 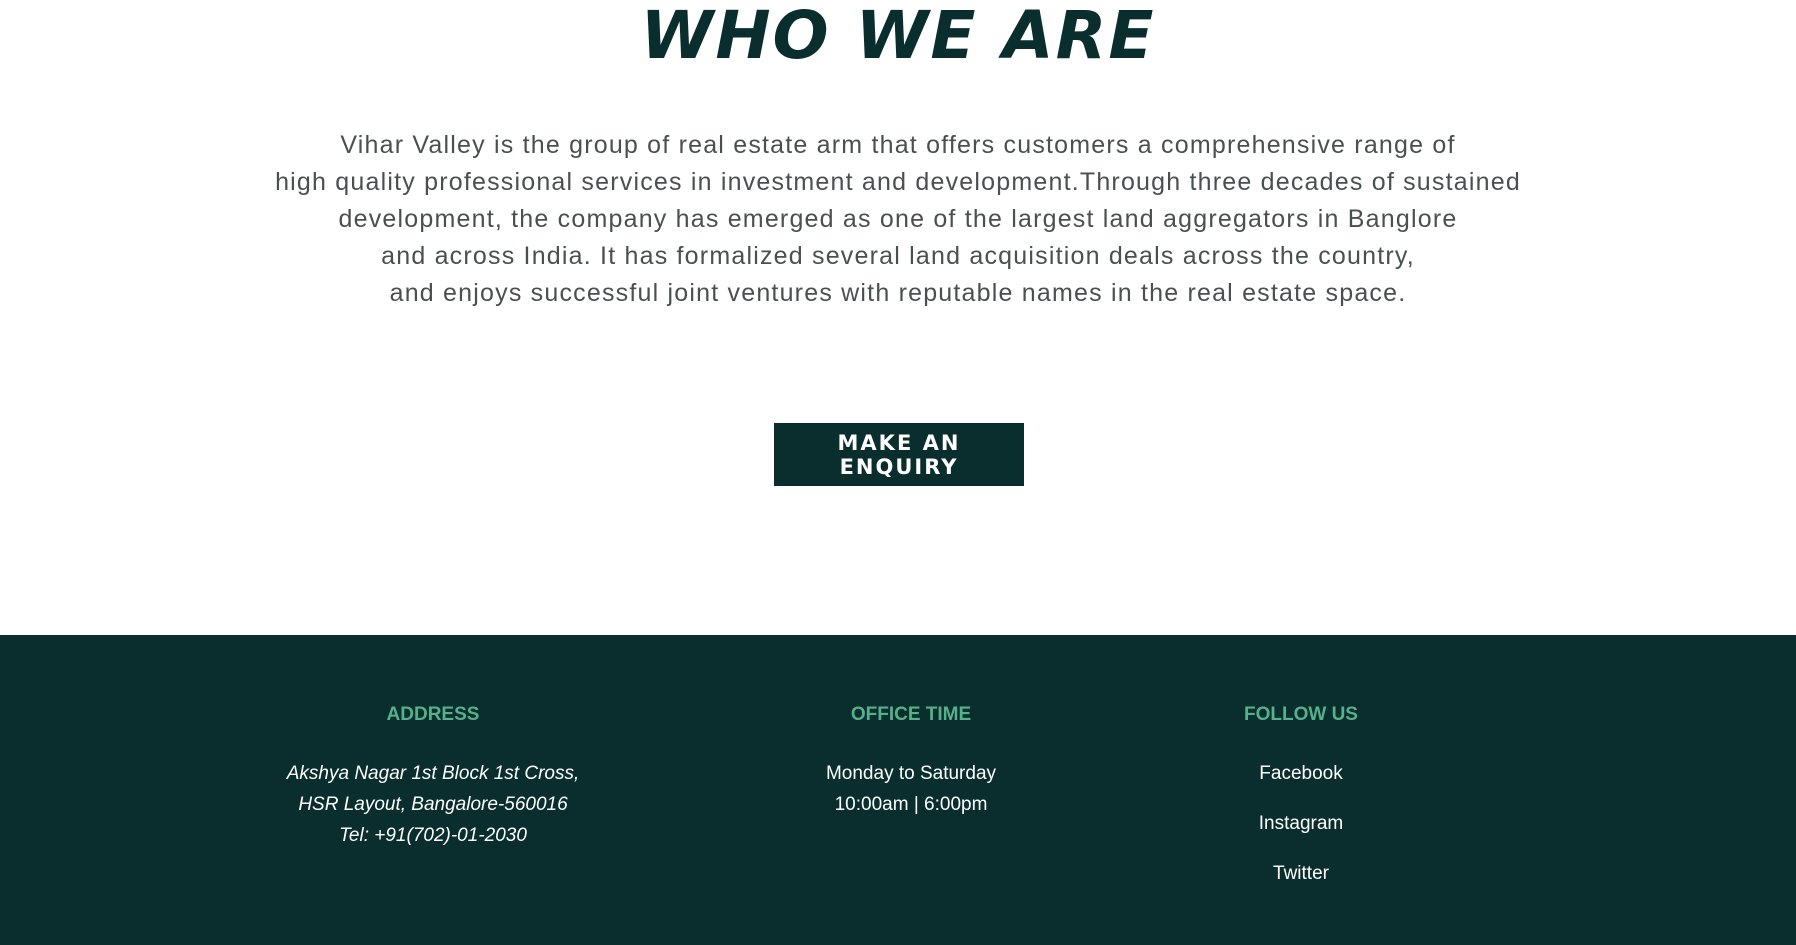 I want to click on footer-follow-us-column: FOLLOW US Facebook Instagram Twitter, so click(x=1301, y=805).